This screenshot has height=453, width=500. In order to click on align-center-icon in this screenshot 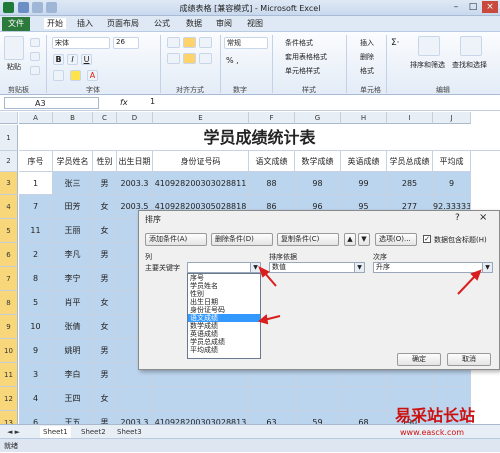, I will do `click(189, 58)`.